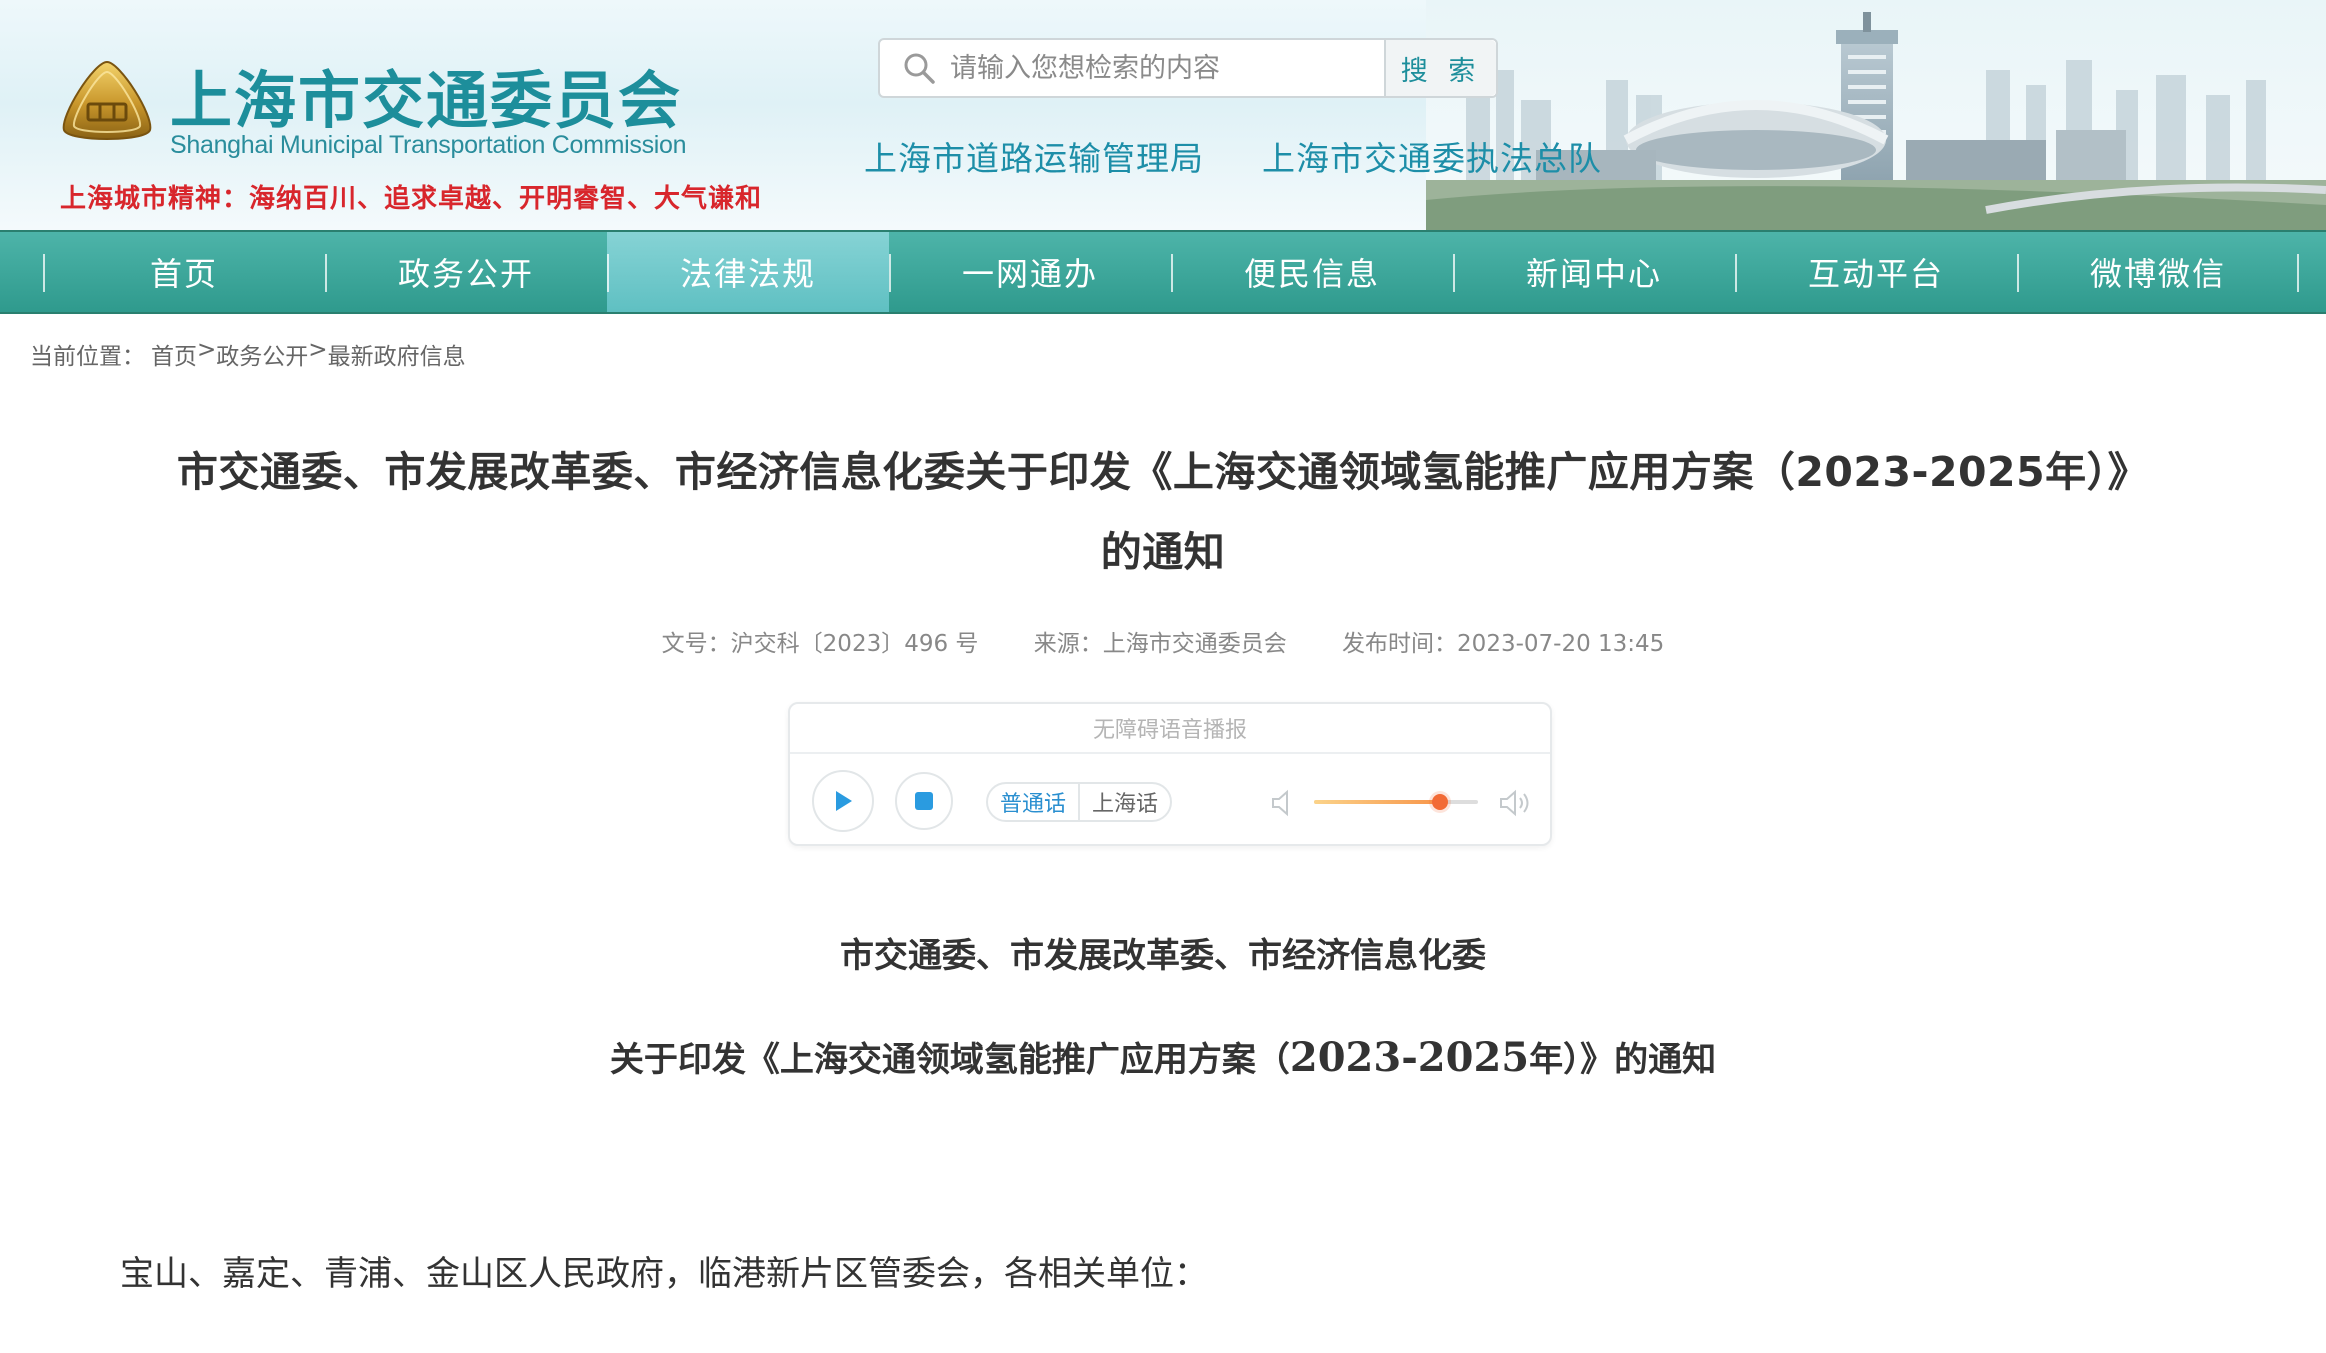 The image size is (2326, 1353). What do you see at coordinates (1515, 803) in the screenshot?
I see `volume-high-icon` at bounding box center [1515, 803].